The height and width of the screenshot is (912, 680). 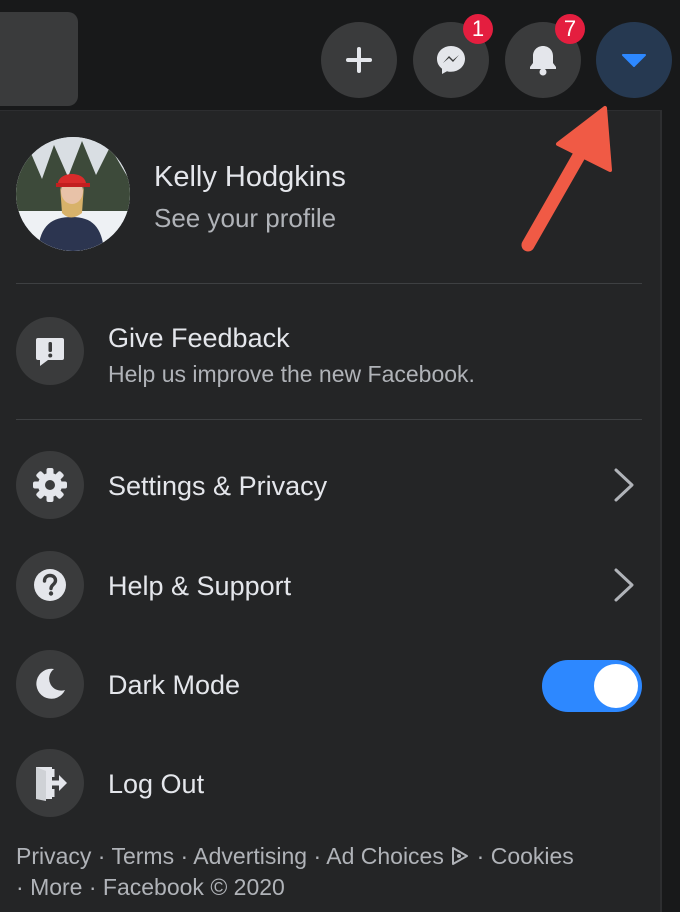 What do you see at coordinates (291, 374) in the screenshot?
I see `give-feedback-description: Help us improve the new Facebook.` at bounding box center [291, 374].